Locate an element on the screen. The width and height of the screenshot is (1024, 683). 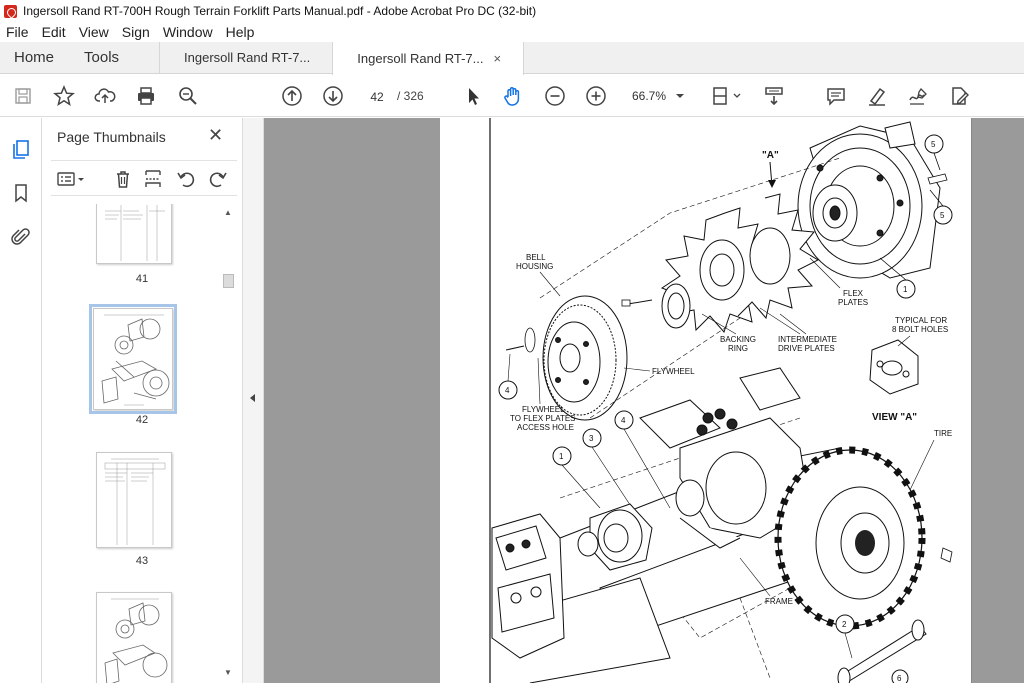
callout-5-lower: 3 is located at coordinates (591, 438).